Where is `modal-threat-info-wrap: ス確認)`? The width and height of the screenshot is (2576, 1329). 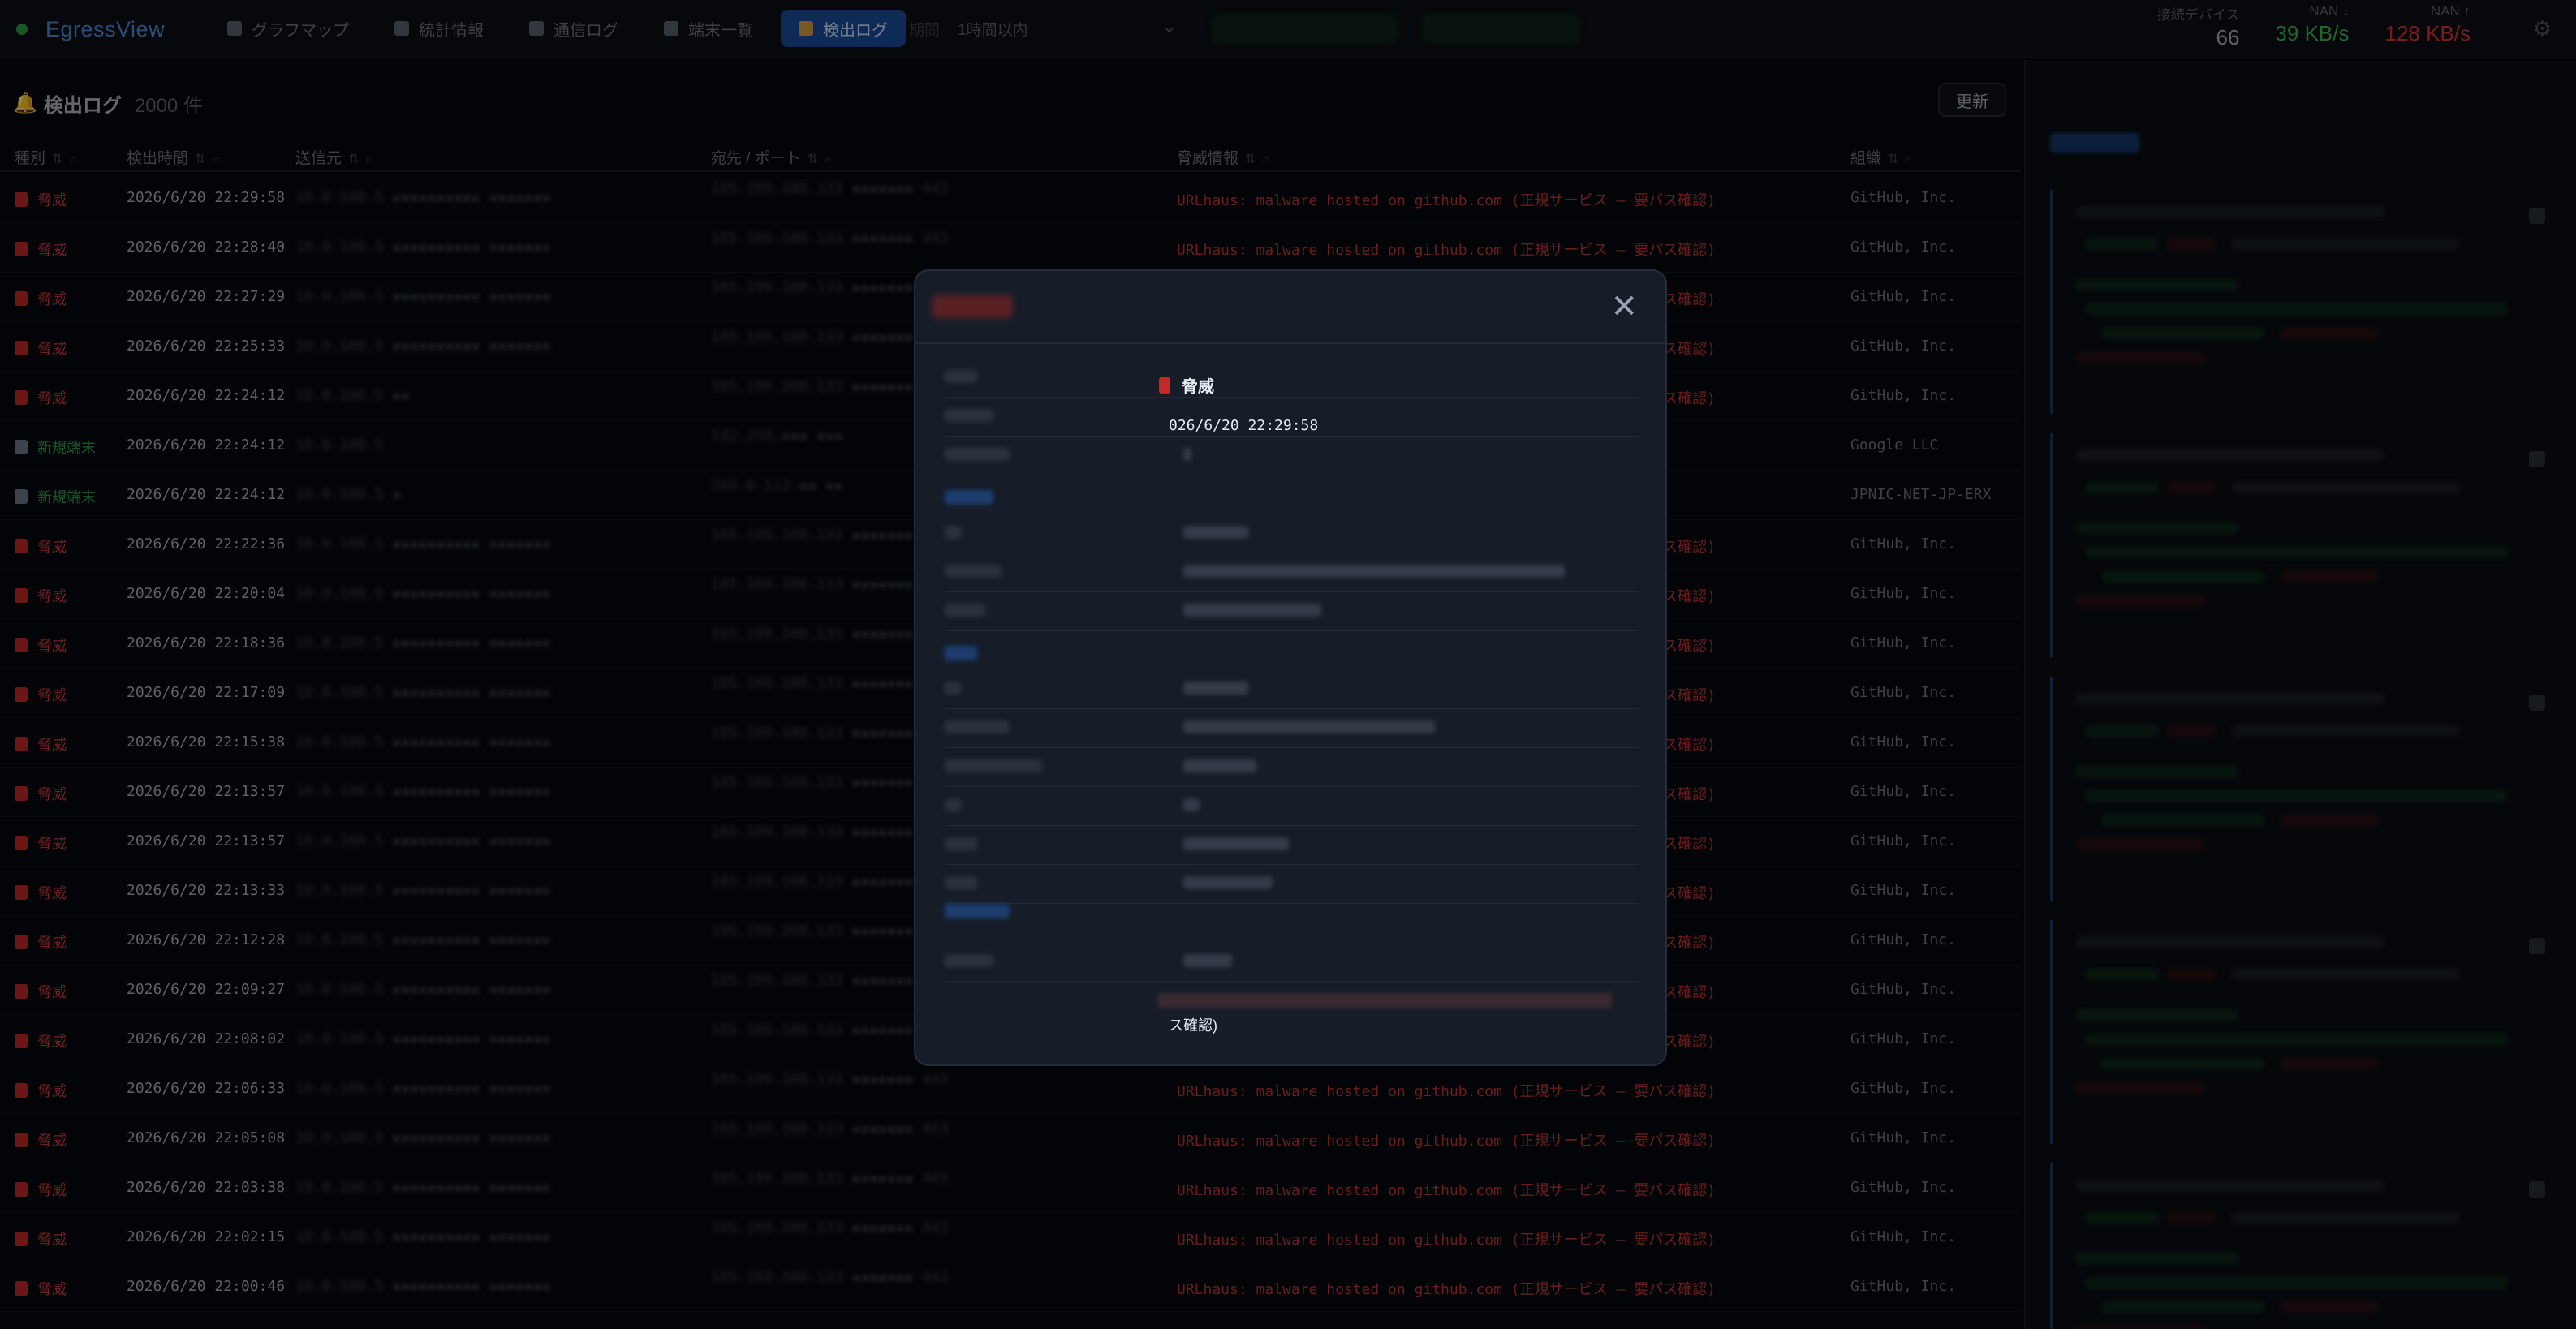 modal-threat-info-wrap: ス確認) is located at coordinates (1193, 1025).